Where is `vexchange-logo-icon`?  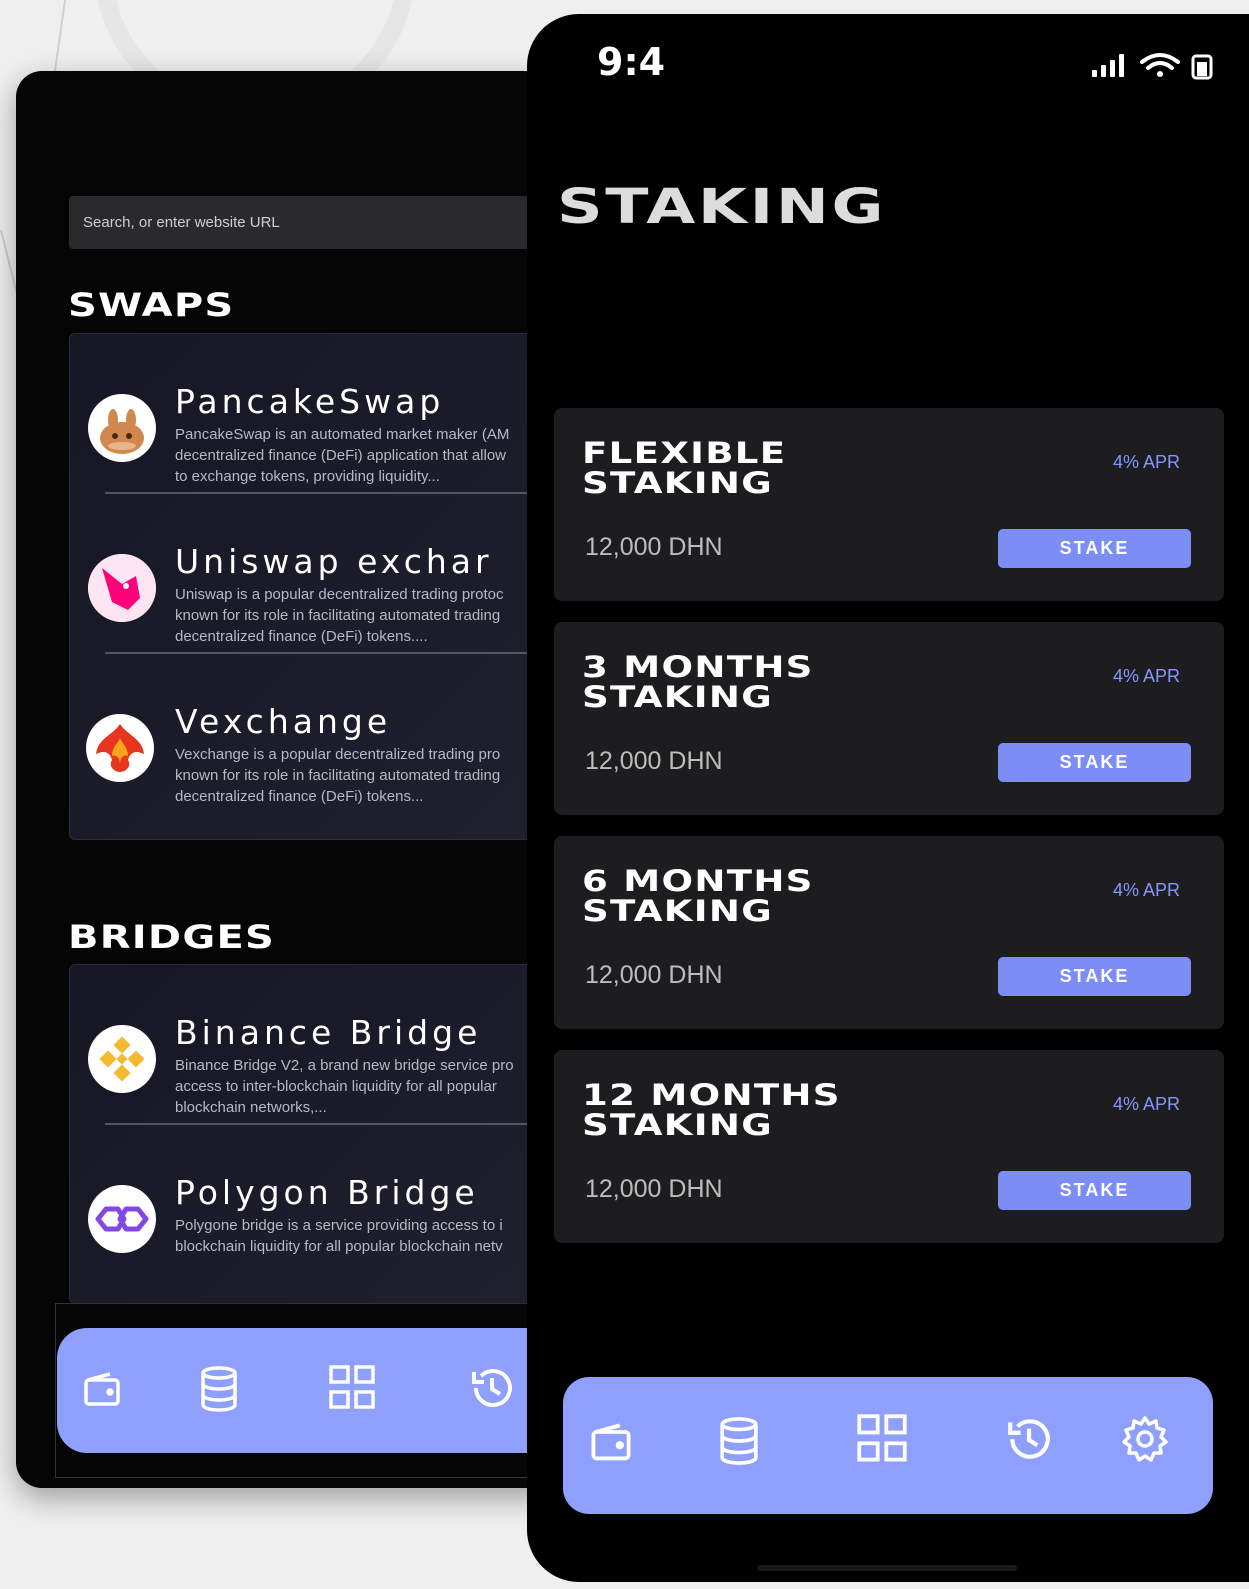 vexchange-logo-icon is located at coordinates (120, 748).